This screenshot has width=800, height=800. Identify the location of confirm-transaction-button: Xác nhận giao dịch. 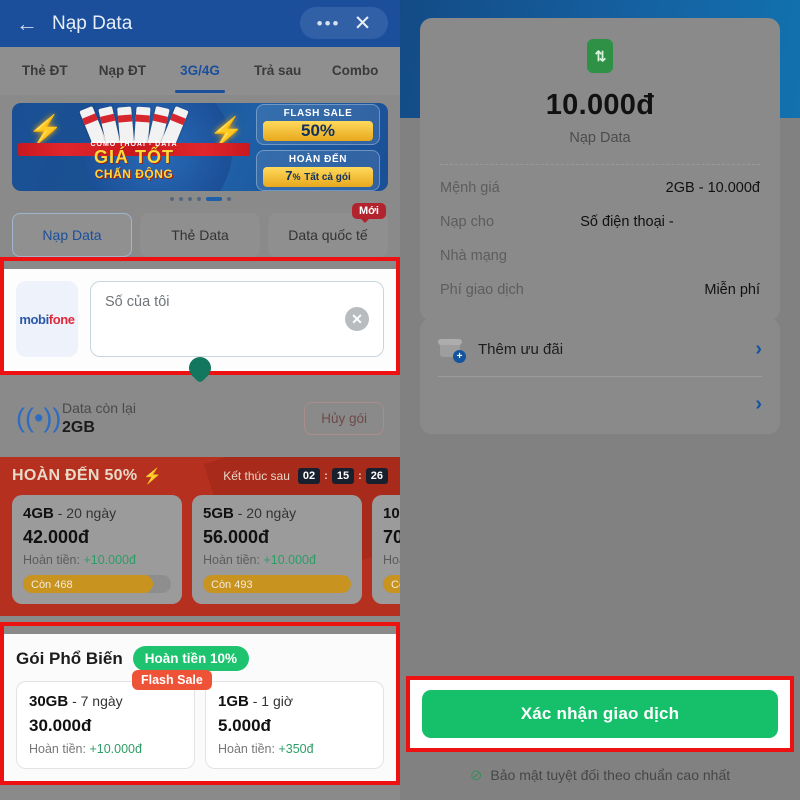
(600, 714).